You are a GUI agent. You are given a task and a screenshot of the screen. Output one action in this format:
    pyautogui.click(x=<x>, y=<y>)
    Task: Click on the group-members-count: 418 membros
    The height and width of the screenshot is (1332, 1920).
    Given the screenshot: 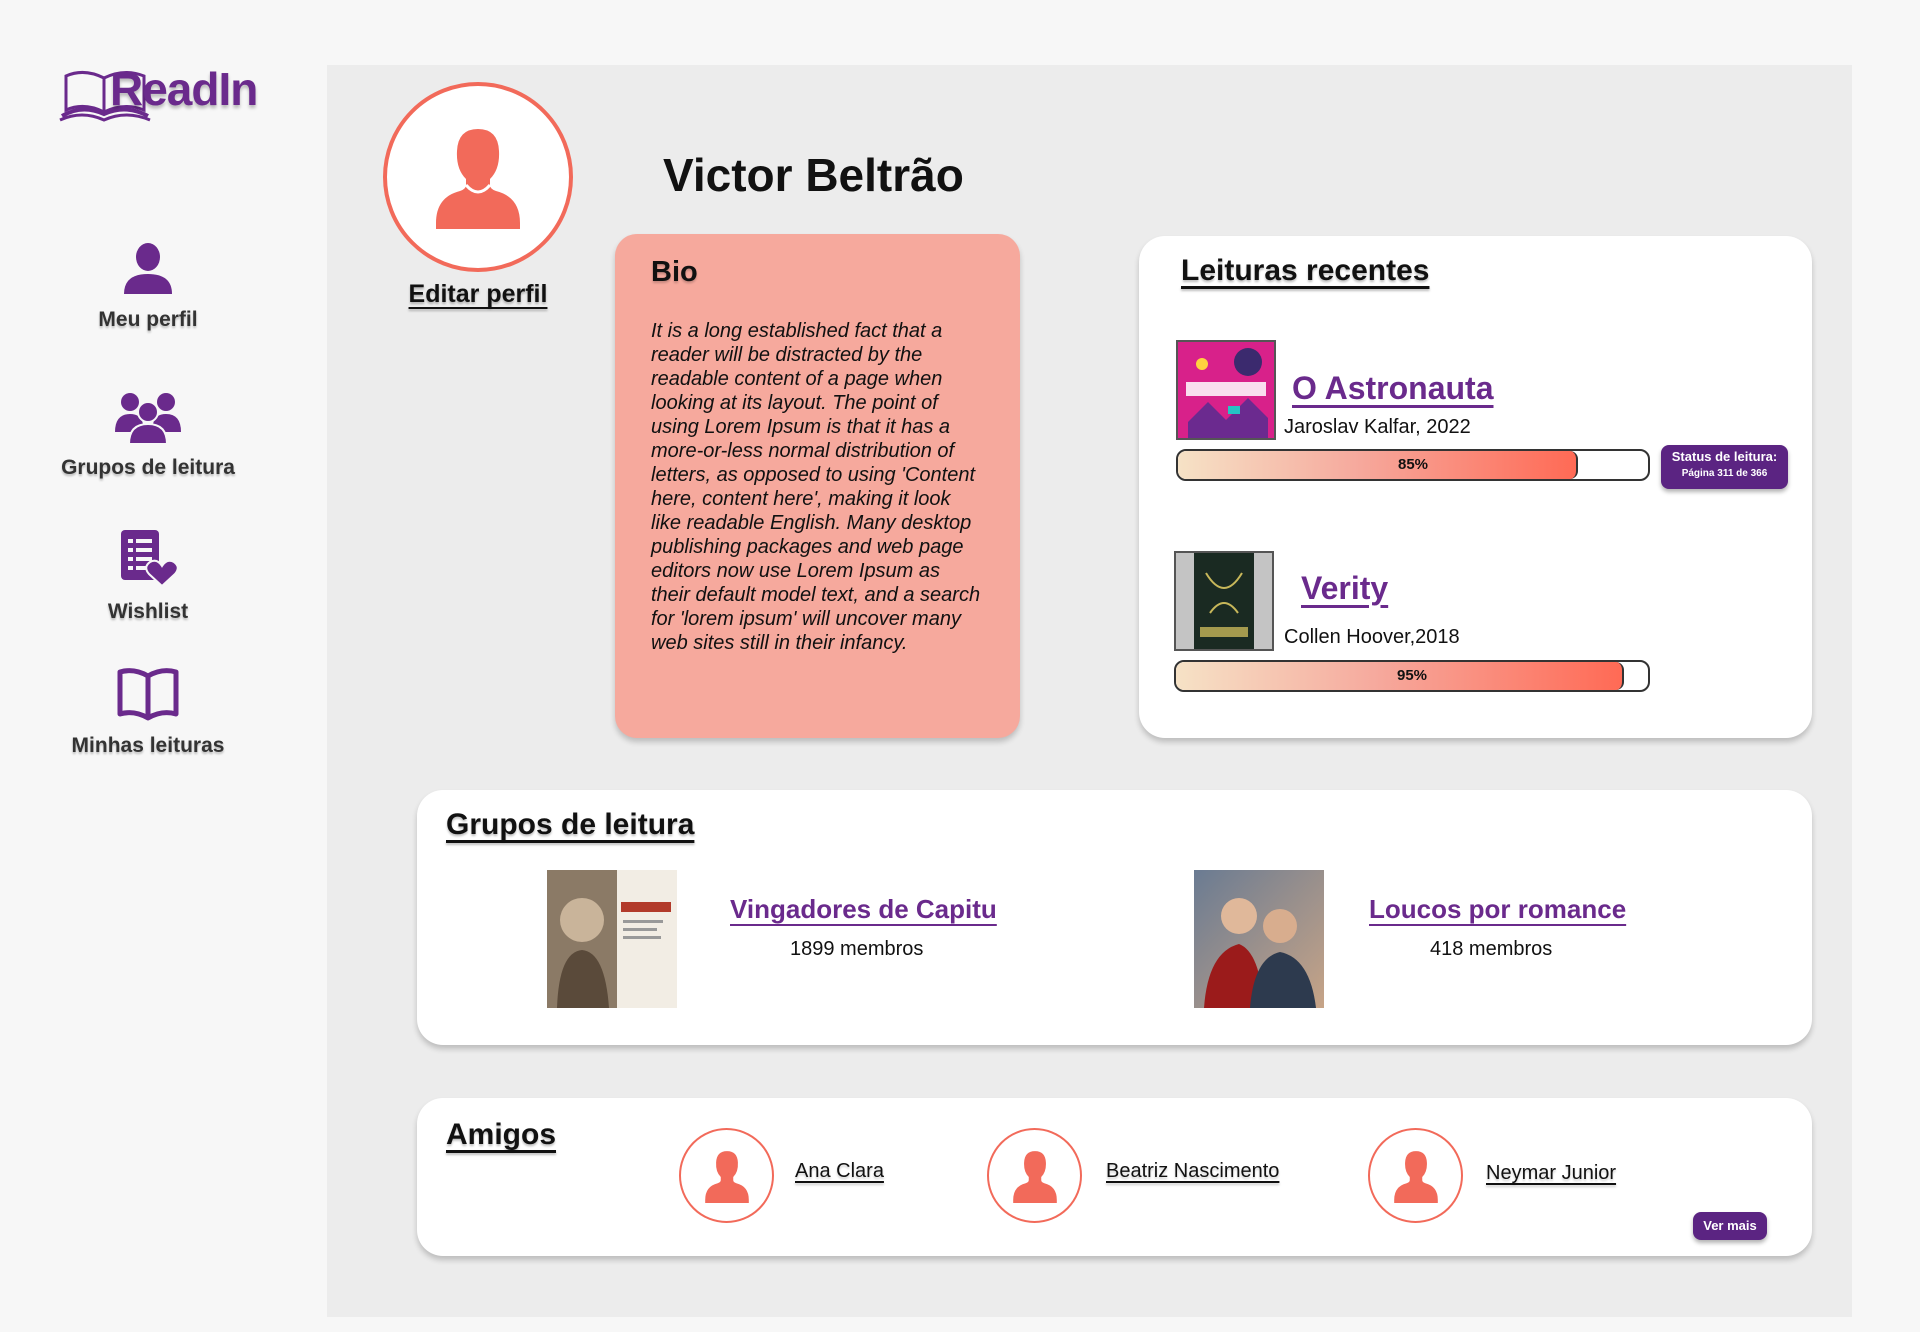 What is the action you would take?
    pyautogui.click(x=1491, y=949)
    